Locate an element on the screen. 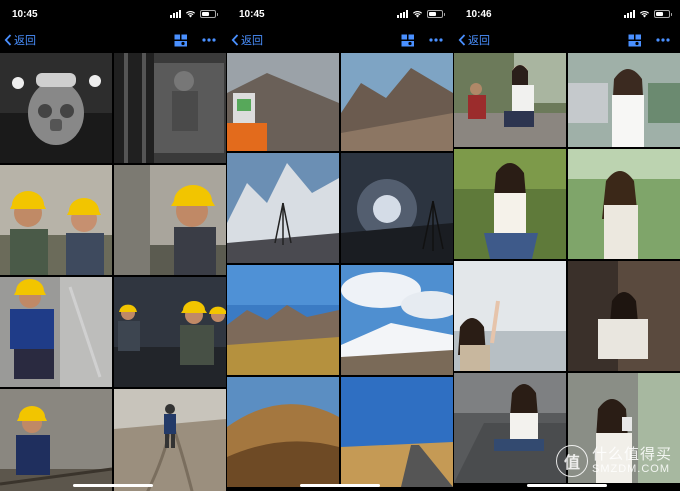 This screenshot has width=680, height=491. site-watermark: 值 什么值得买 SMZDM.COM is located at coordinates (613, 461).